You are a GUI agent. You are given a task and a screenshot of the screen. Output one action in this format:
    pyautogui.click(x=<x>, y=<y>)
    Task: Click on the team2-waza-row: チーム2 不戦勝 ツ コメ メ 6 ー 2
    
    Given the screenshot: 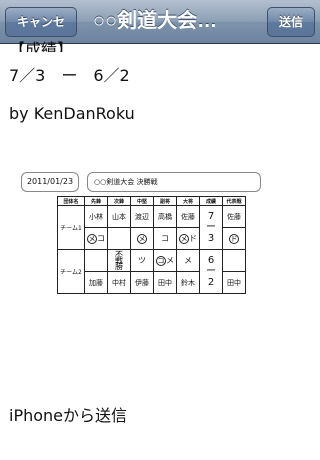 What is the action you would take?
    pyautogui.click(x=151, y=271)
    